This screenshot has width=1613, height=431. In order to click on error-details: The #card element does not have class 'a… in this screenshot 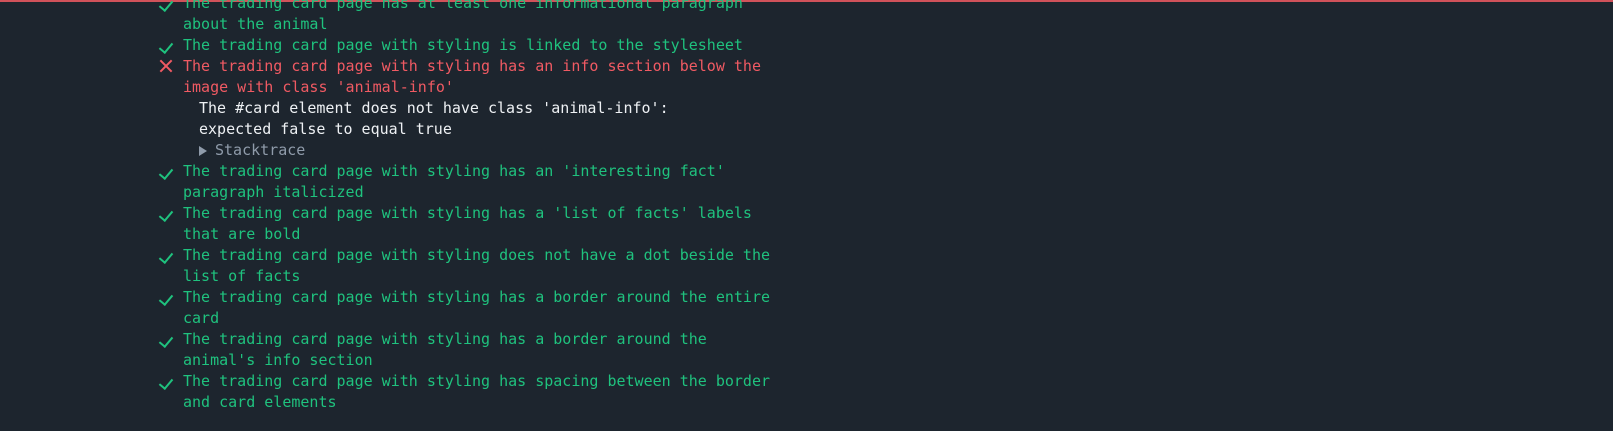, I will do `click(469, 129)`.